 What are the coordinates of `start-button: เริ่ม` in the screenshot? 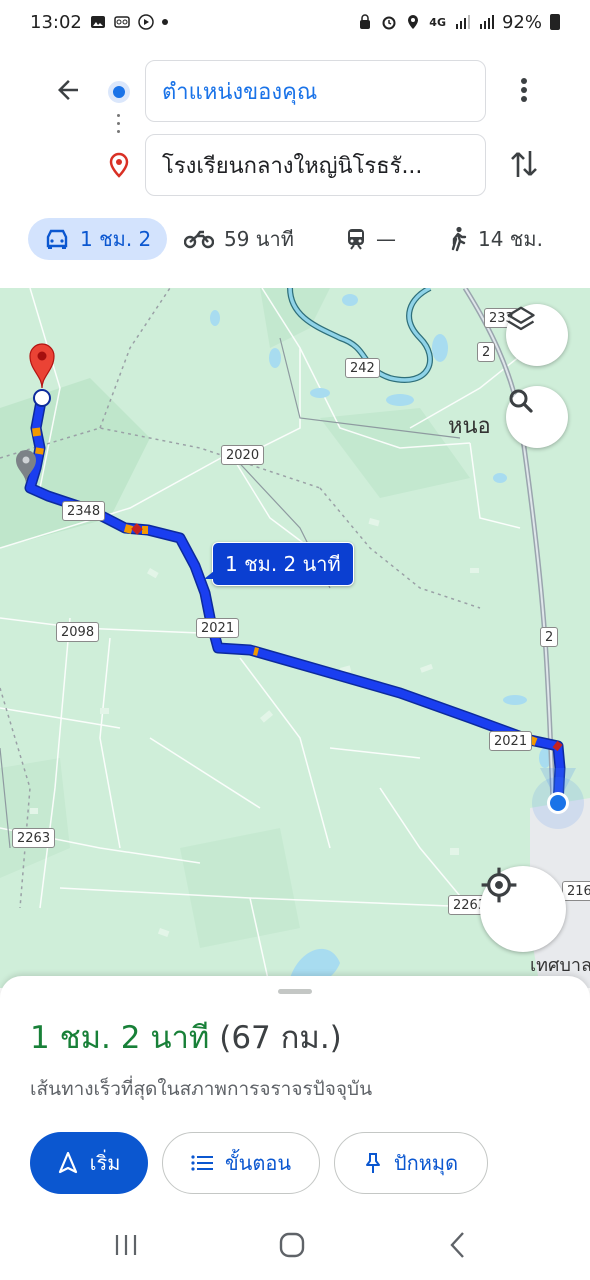 It's located at (89, 1163).